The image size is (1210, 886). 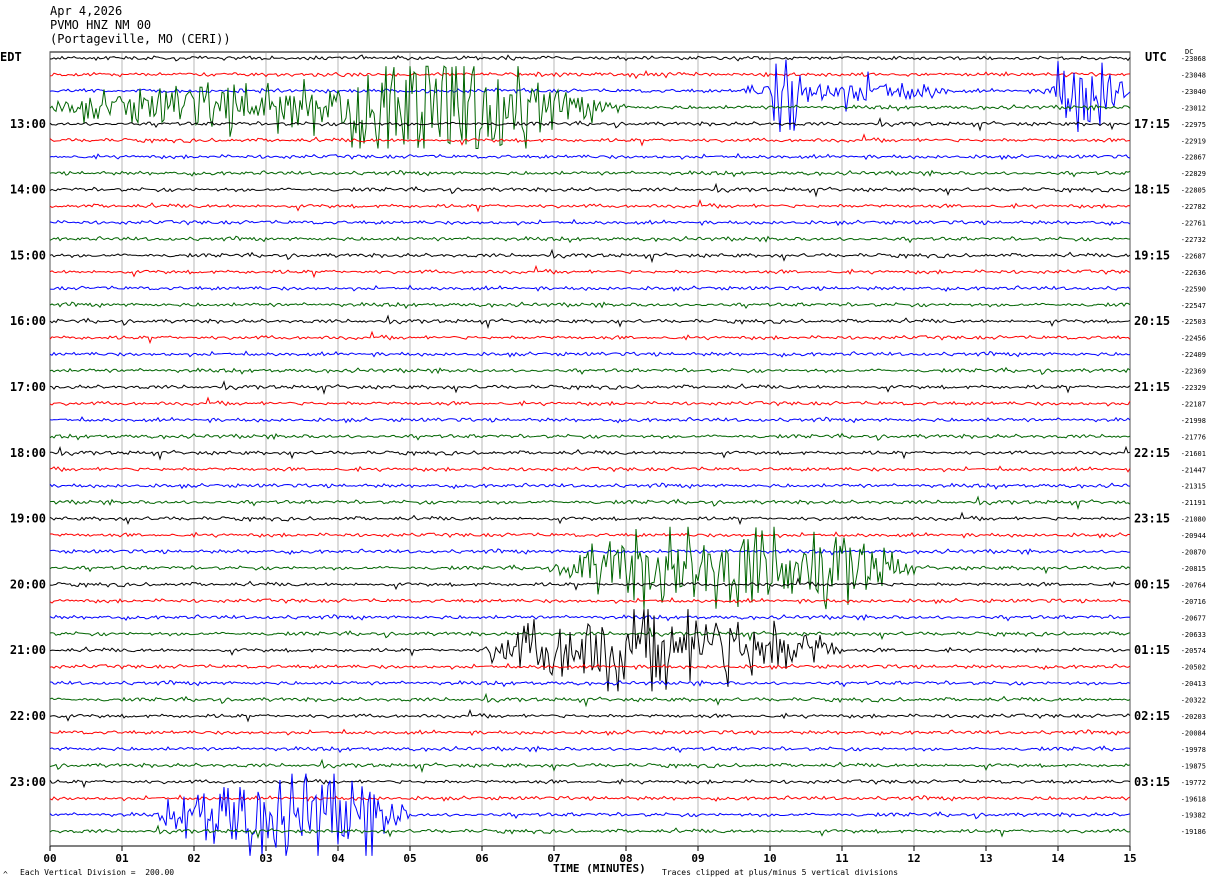 I want to click on dc-offset-label: -20764, so click(x=1193, y=585).